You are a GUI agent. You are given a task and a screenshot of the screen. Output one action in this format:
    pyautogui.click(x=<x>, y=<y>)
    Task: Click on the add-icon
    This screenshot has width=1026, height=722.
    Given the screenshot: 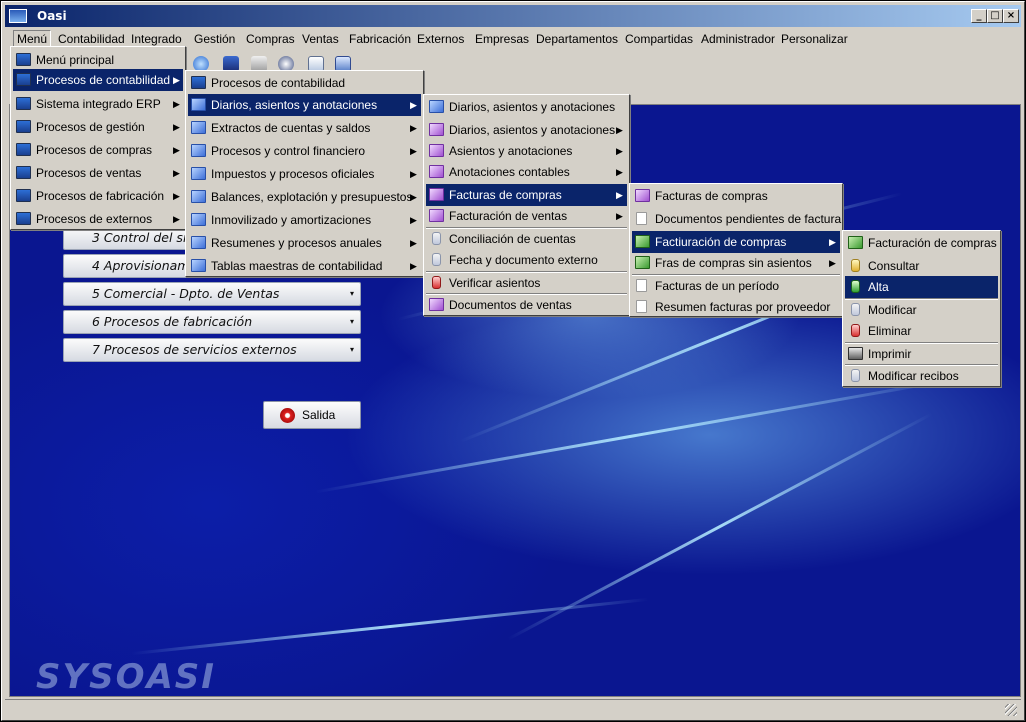 What is the action you would take?
    pyautogui.click(x=855, y=286)
    